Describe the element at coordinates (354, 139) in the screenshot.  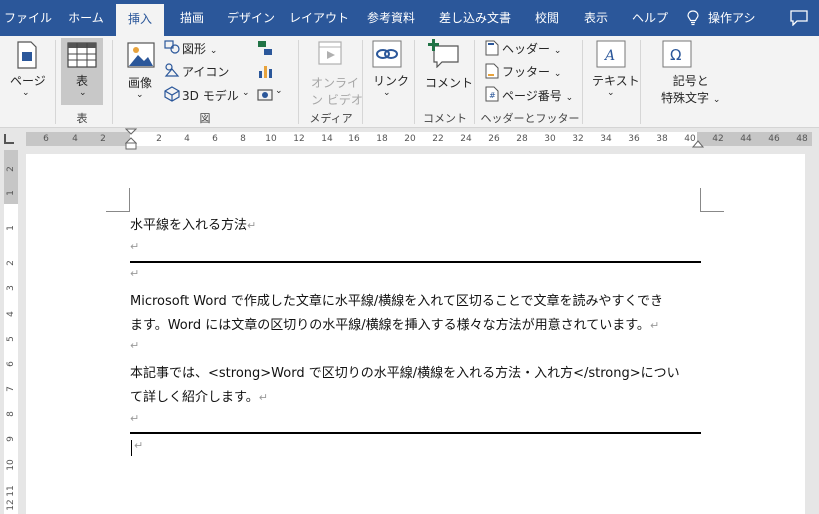
I see `ruler-number: 16` at that location.